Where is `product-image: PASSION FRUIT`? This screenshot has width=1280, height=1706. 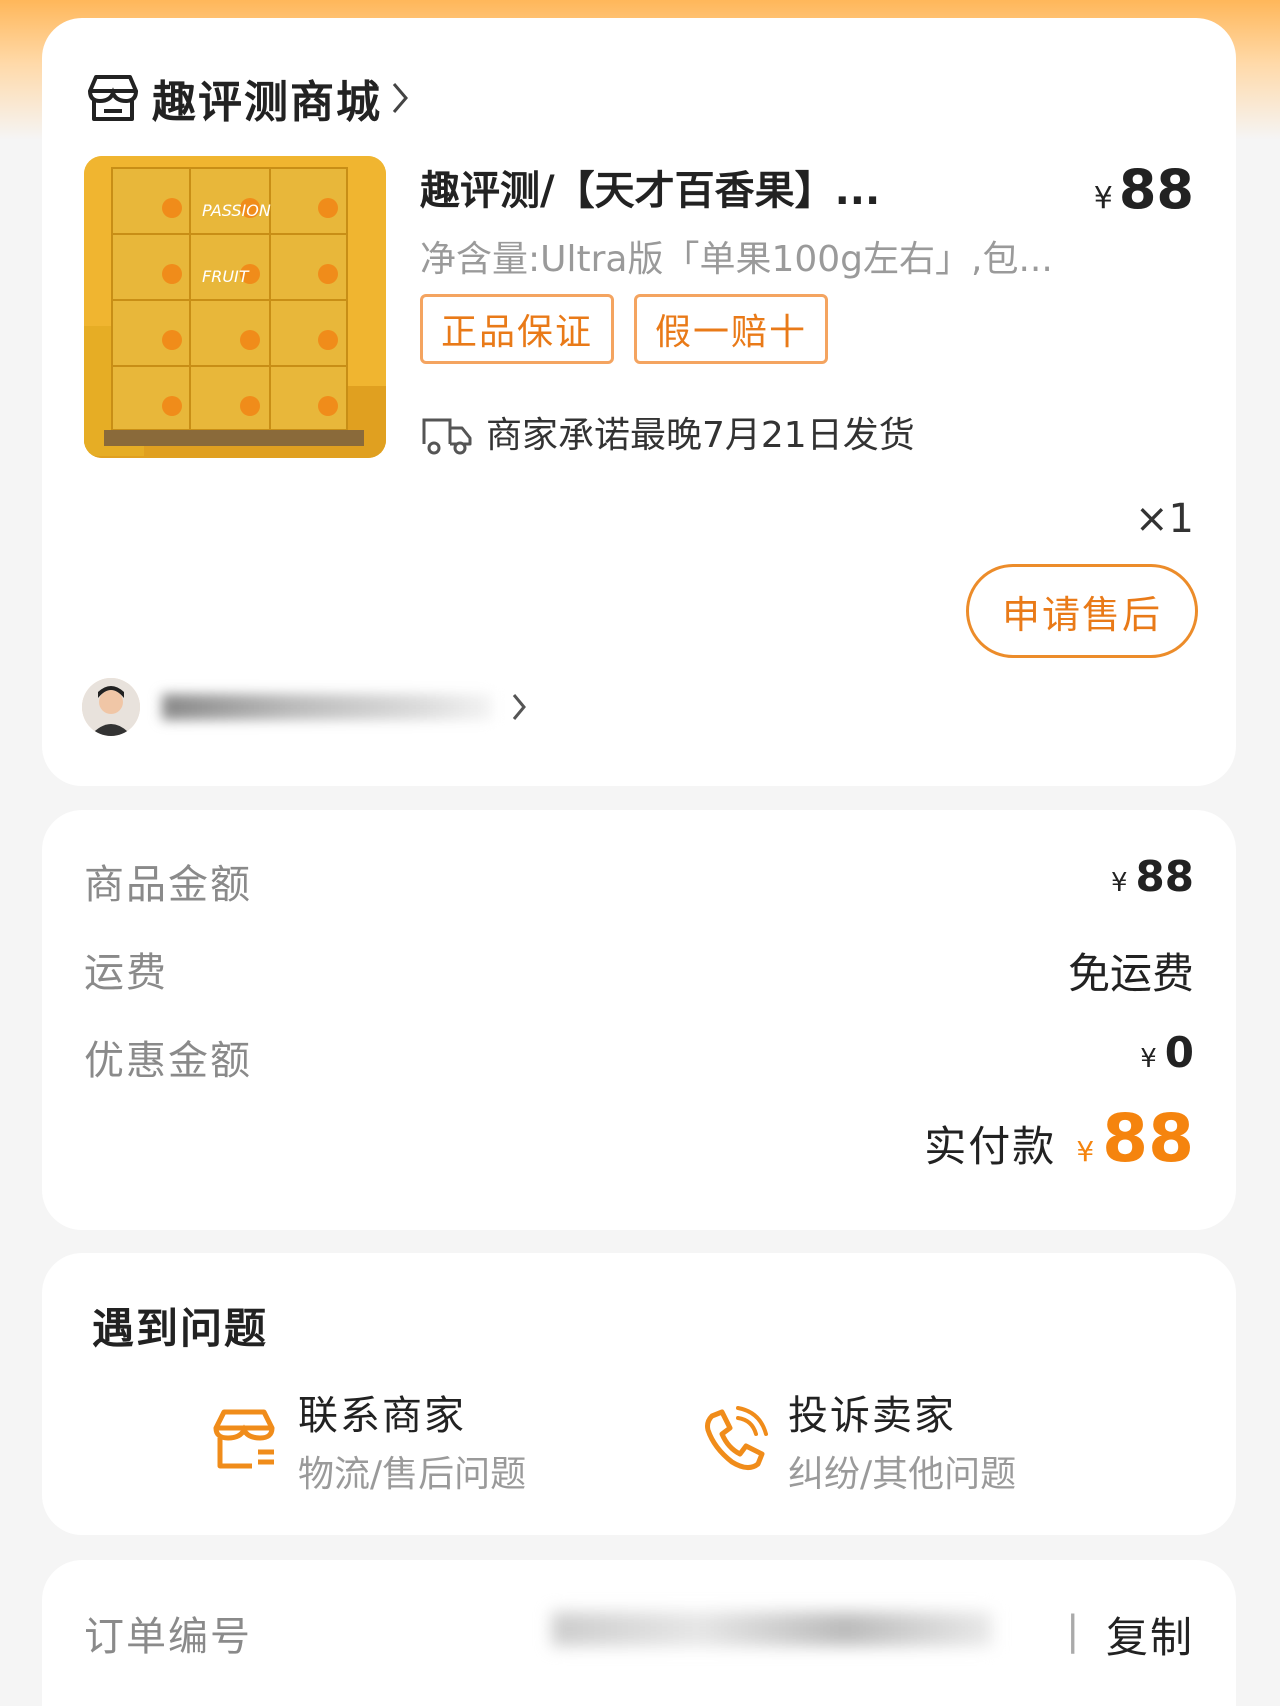 product-image: PASSION FRUIT is located at coordinates (235, 307).